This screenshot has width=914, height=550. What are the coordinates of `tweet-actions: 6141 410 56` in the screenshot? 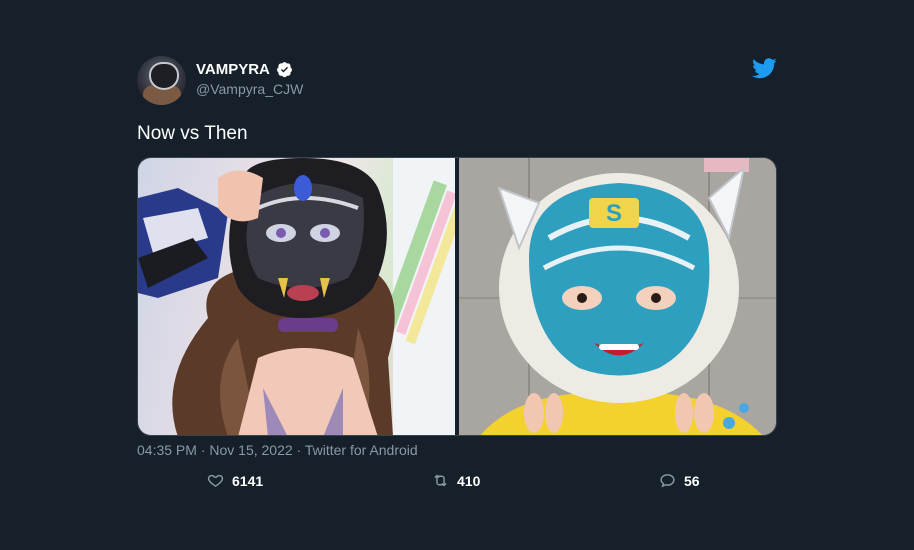 It's located at (457, 483).